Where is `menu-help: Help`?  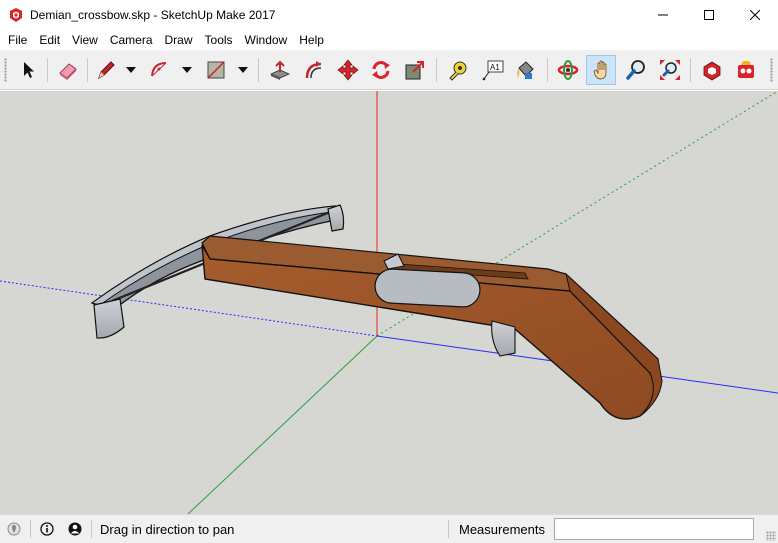 menu-help: Help is located at coordinates (311, 40).